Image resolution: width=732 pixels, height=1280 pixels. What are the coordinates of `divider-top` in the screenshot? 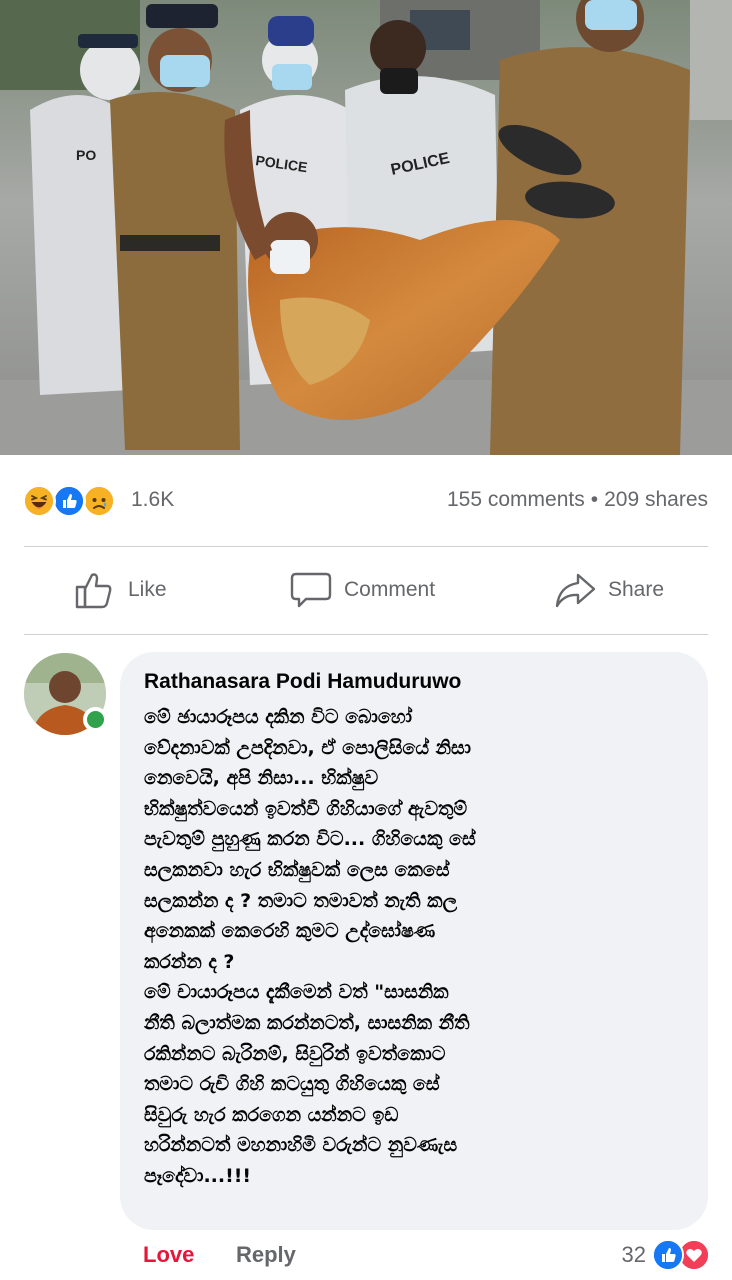 It's located at (366, 546).